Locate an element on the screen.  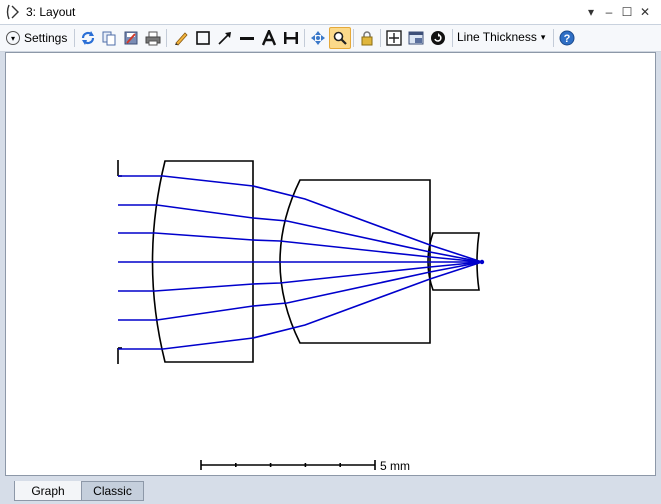
dimension-icon is located at coordinates (291, 38).